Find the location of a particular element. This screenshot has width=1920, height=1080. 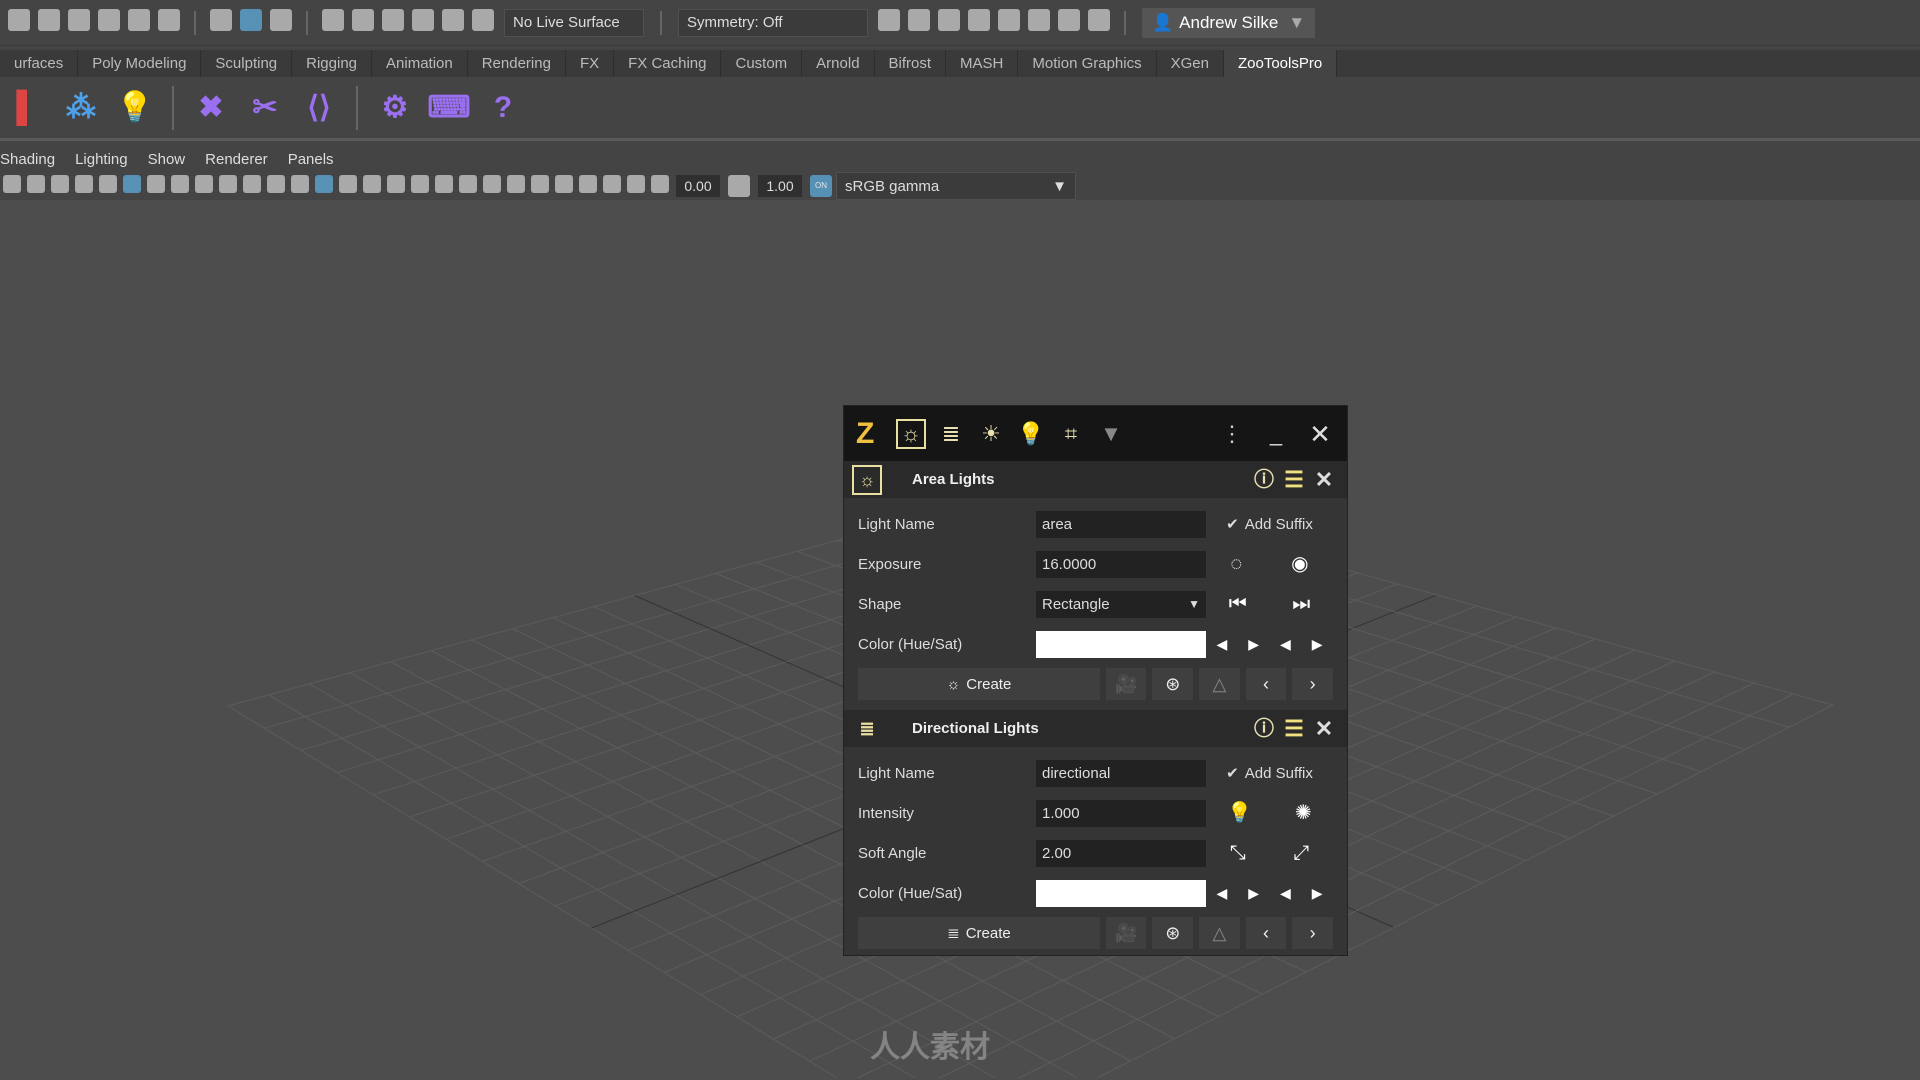

create-area-light-button: ☼ Create is located at coordinates (979, 684).